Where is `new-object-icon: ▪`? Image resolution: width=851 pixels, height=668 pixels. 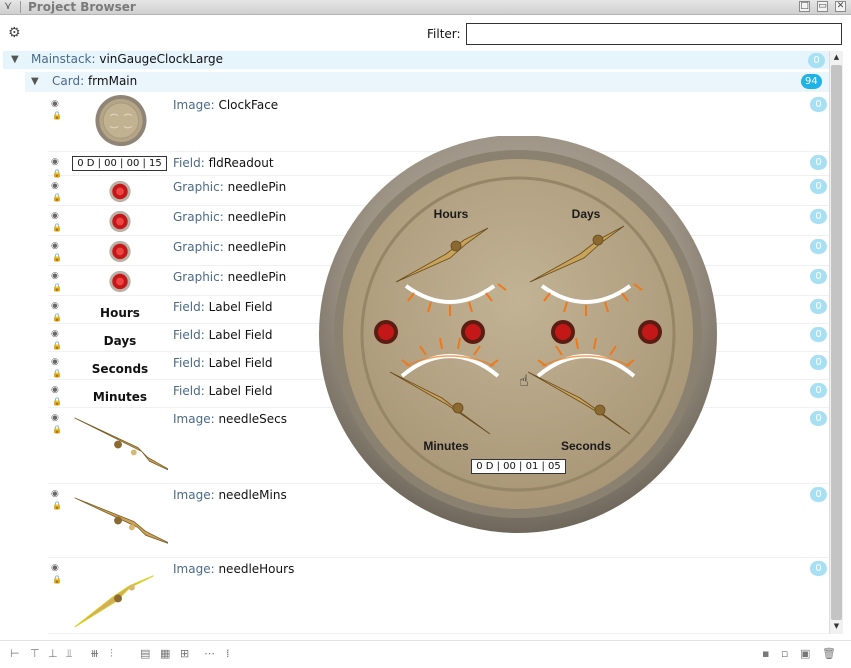
new-object-icon: ▪ is located at coordinates (765, 653).